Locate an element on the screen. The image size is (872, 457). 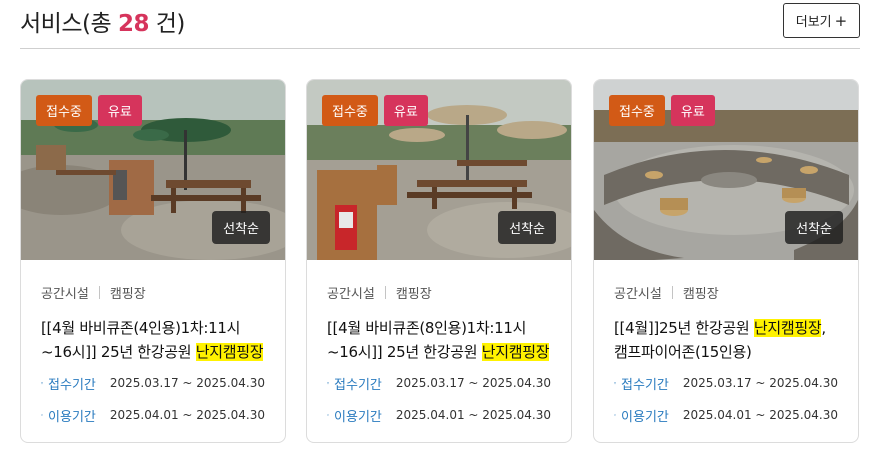
section-title: 서비스(총 28 건) is located at coordinates (102, 21).